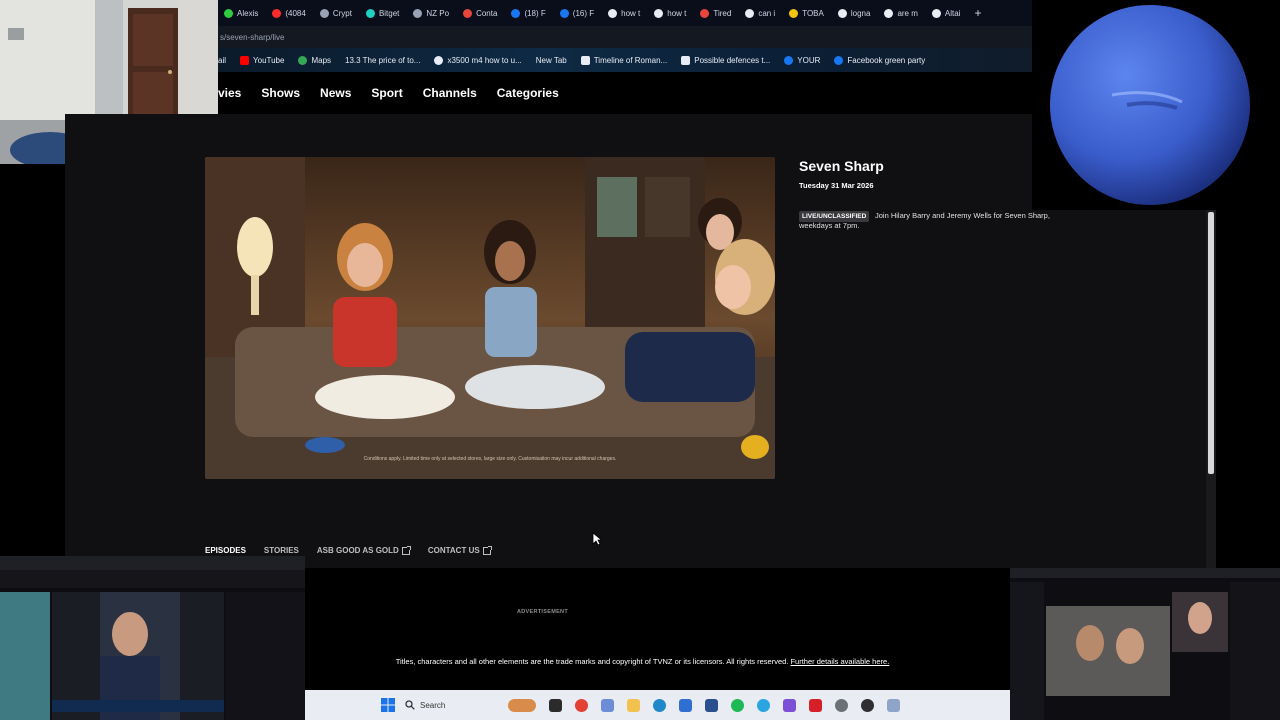 This screenshot has width=1280, height=720. Describe the element at coordinates (1211, 343) in the screenshot. I see `scrollbar-thumb` at that location.